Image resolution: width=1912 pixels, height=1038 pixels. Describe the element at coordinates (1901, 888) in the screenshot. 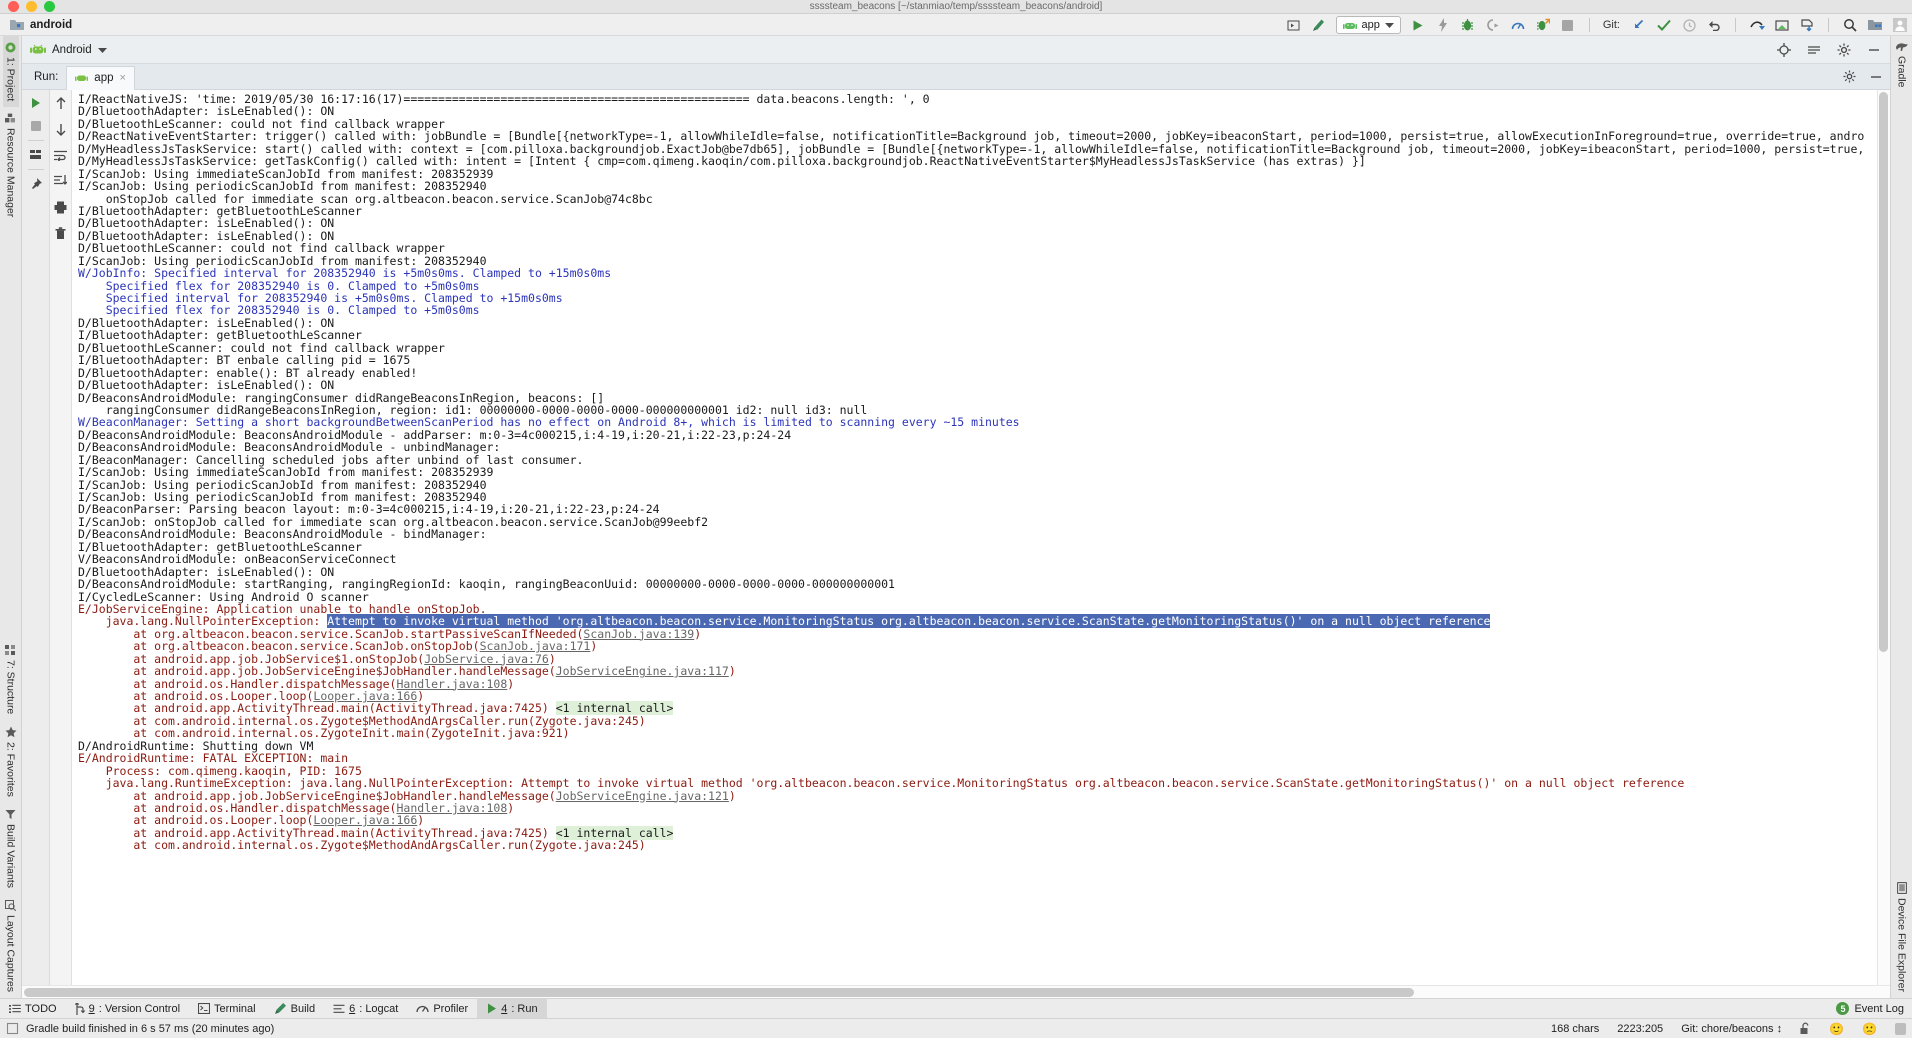

I see `device-file-explorer-icon` at that location.